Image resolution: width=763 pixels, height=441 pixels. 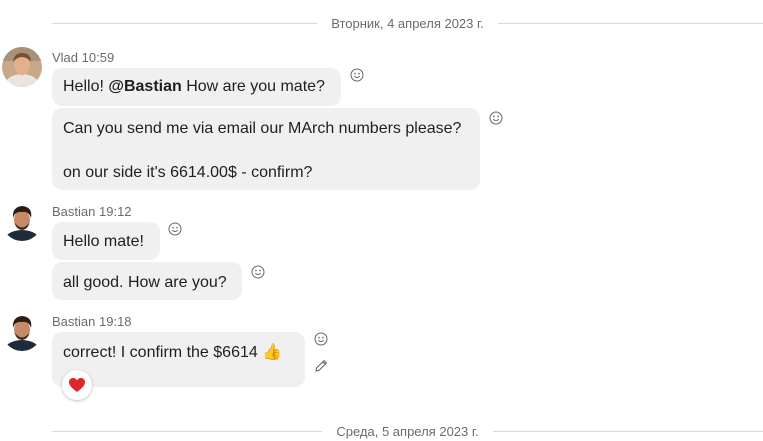 I want to click on date-divider: Вторник, 4 апреля 2023 г., so click(x=407, y=23).